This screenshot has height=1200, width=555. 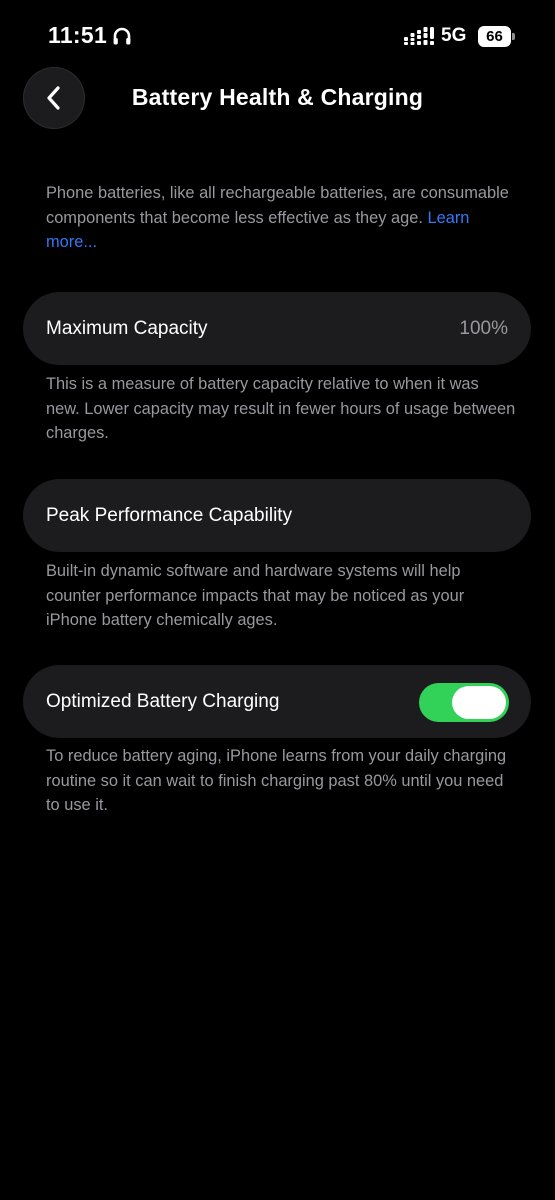 I want to click on max-capacity-value: 100%, so click(x=483, y=328).